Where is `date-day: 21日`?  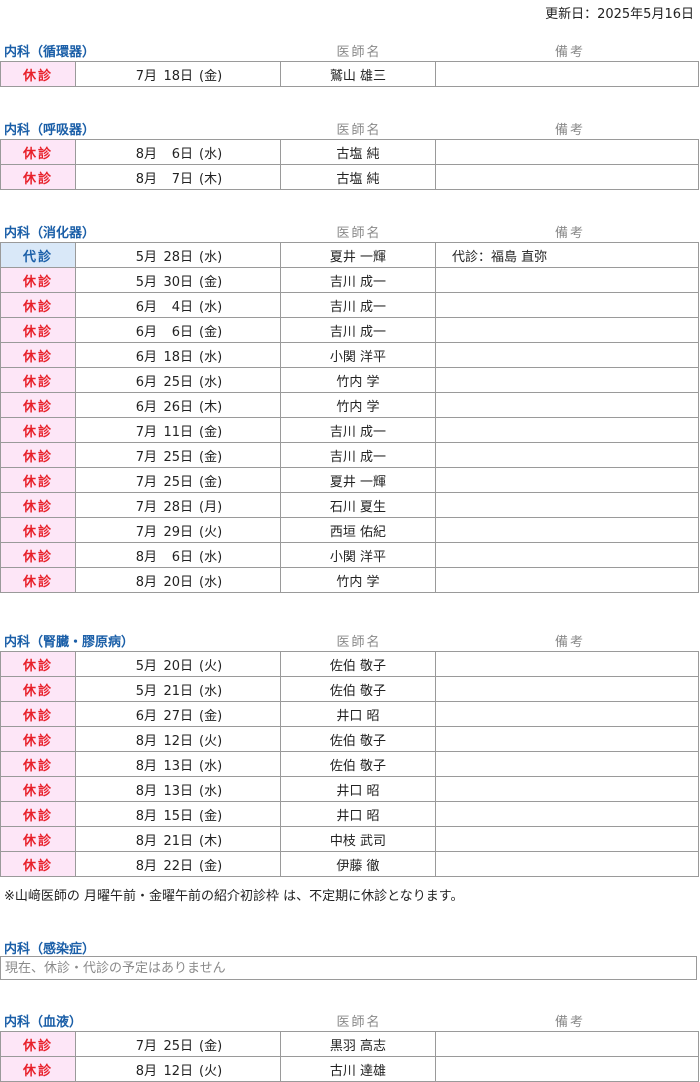 date-day: 21日 is located at coordinates (178, 691).